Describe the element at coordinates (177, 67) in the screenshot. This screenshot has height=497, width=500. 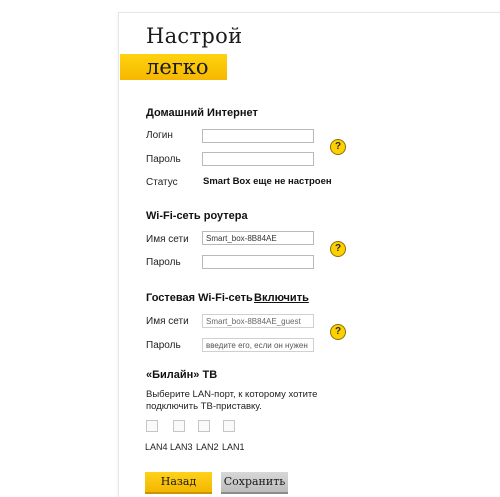
I see `logo-text-bottom: легко` at that location.